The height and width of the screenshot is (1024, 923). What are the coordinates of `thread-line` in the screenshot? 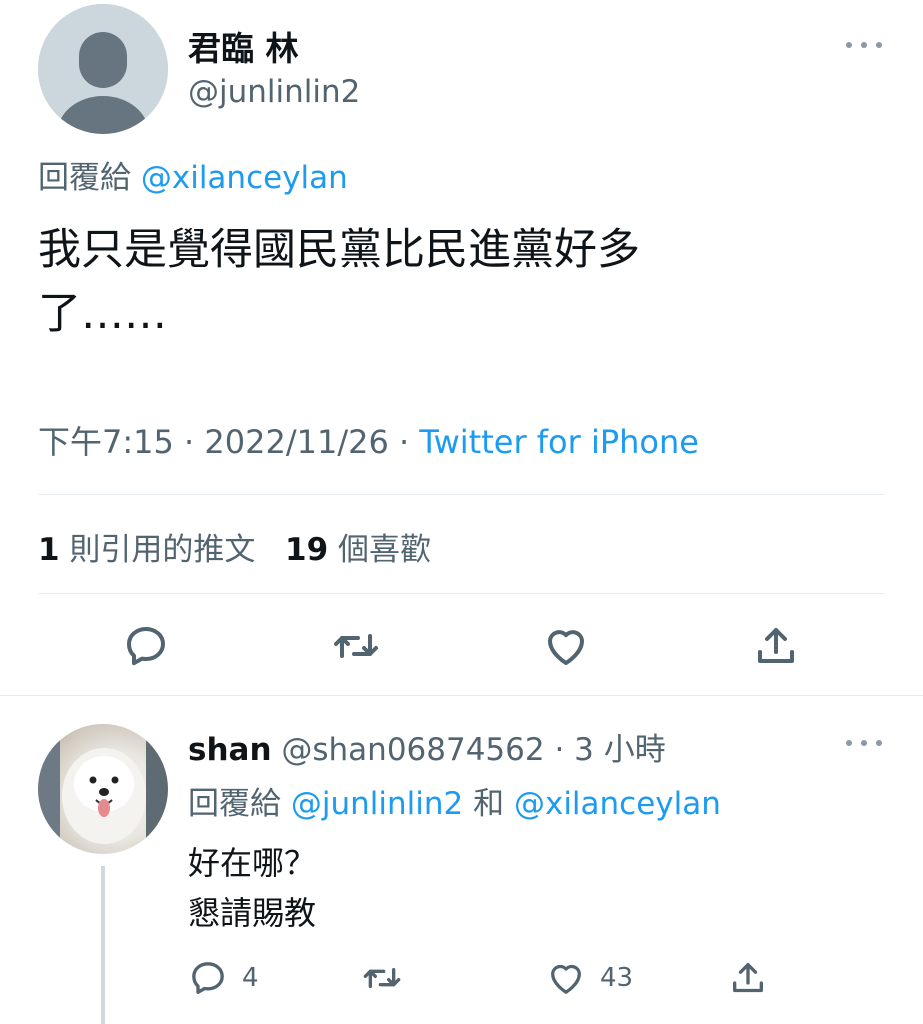 It's located at (103, 945).